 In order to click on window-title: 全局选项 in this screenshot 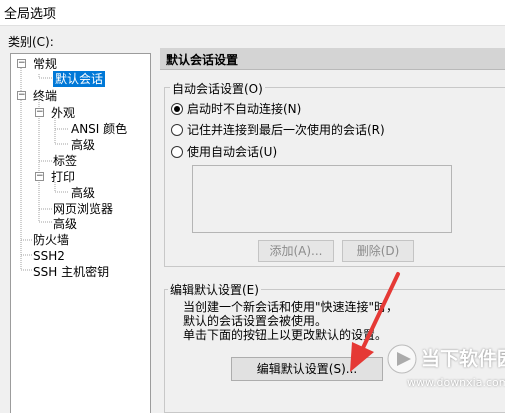, I will do `click(30, 14)`.